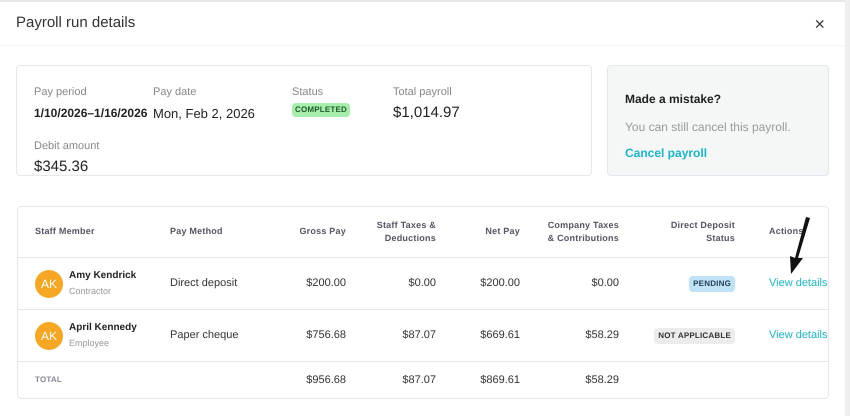 The image size is (850, 416). I want to click on field-value: Mon, Feb 2, 2026, so click(204, 113).